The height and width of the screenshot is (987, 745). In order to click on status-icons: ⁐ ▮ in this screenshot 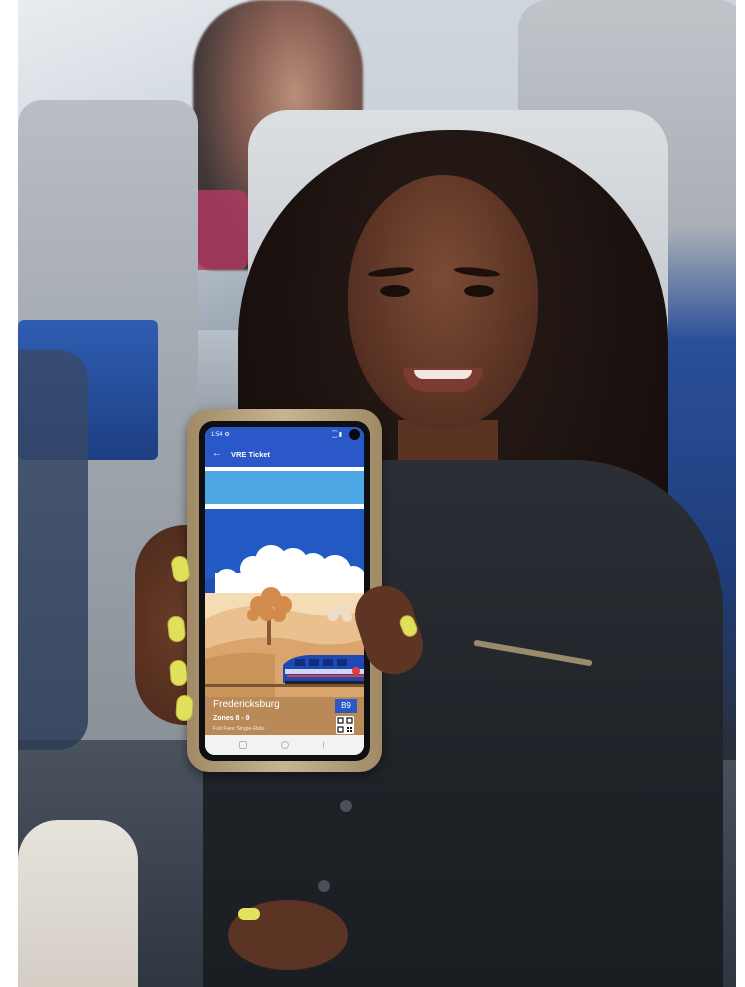, I will do `click(337, 435)`.